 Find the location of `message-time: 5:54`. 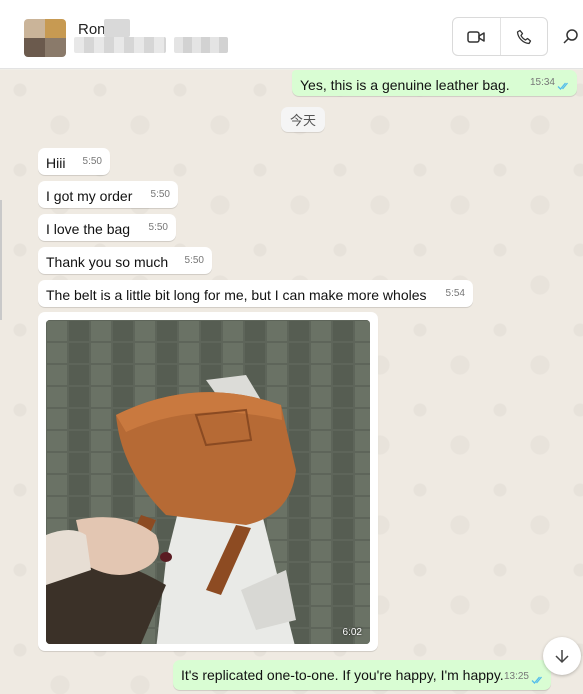

message-time: 5:54 is located at coordinates (455, 293).